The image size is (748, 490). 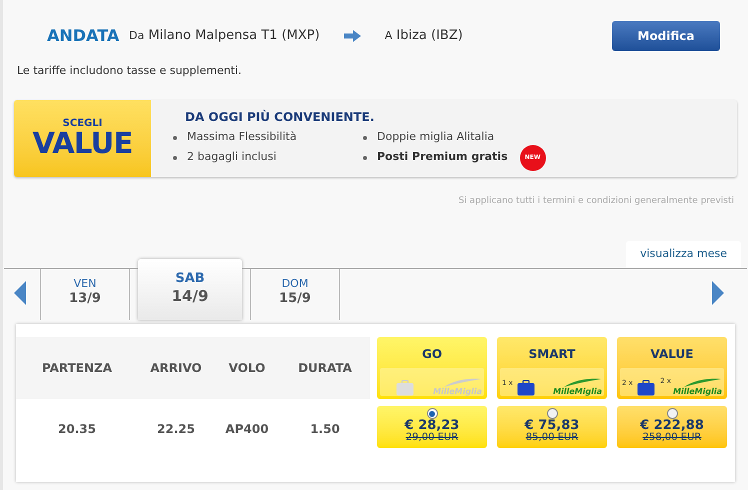 I want to click on month-view-tab: visualizza mese, so click(x=683, y=254).